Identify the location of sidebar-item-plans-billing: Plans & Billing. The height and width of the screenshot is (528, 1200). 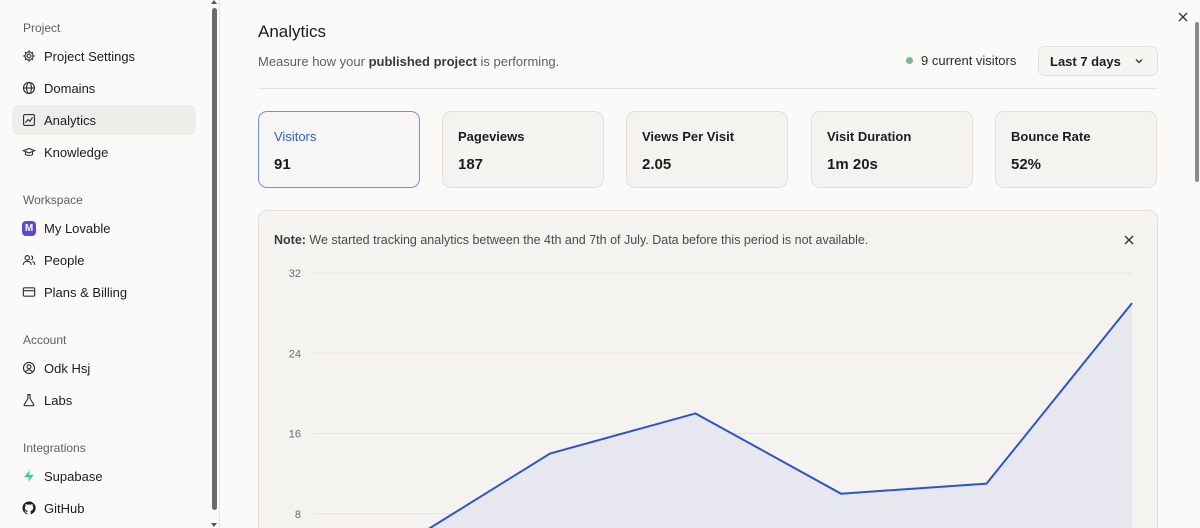
(104, 292).